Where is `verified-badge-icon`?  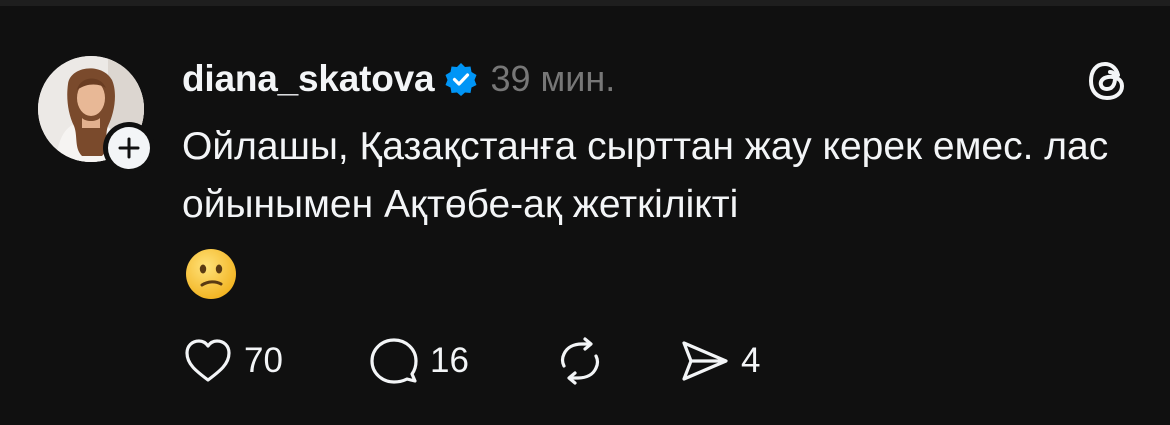 verified-badge-icon is located at coordinates (461, 79).